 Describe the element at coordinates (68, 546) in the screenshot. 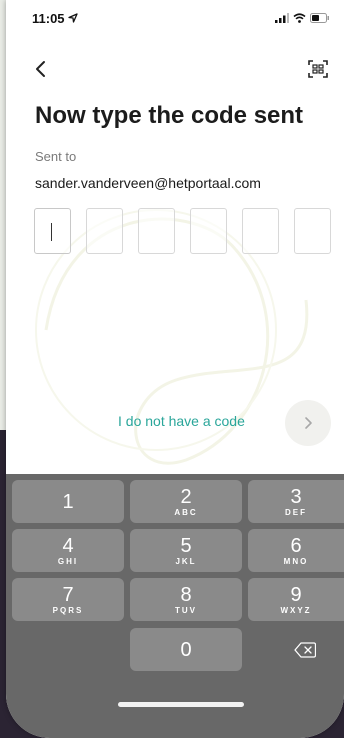

I see `key-digit: 4` at that location.